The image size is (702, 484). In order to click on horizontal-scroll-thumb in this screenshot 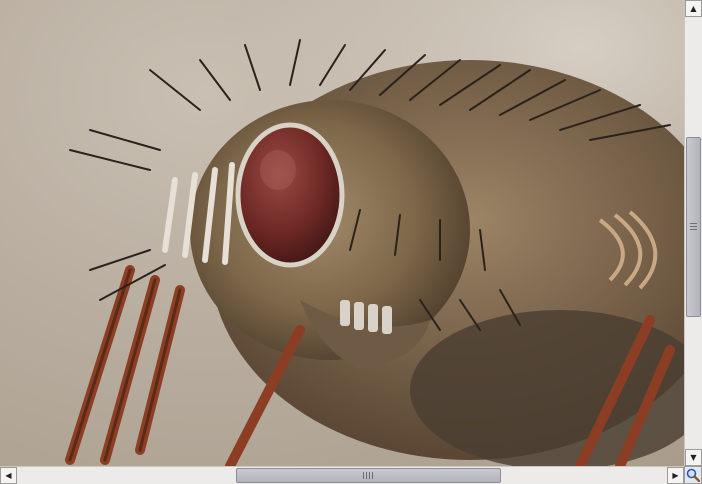, I will do `click(368, 475)`.